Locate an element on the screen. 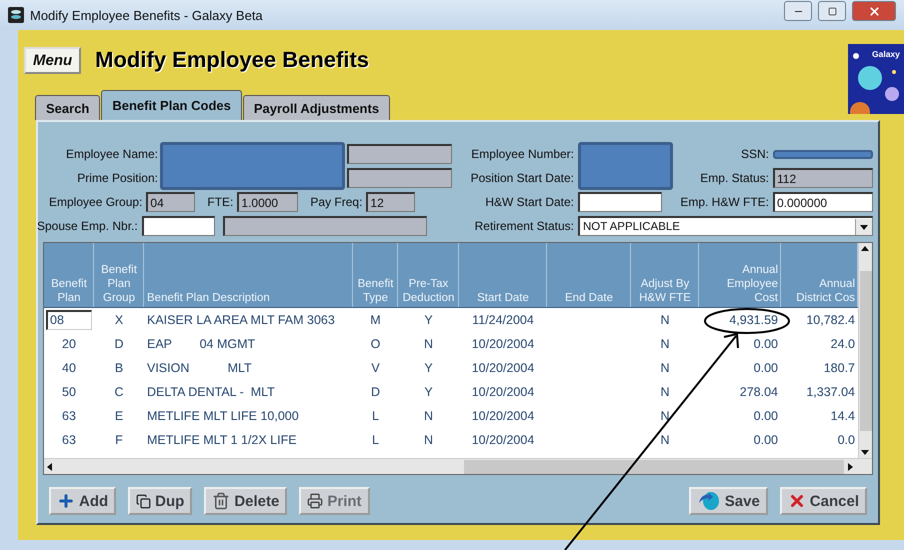 The width and height of the screenshot is (904, 550). column-header: Start Date is located at coordinates (503, 275).